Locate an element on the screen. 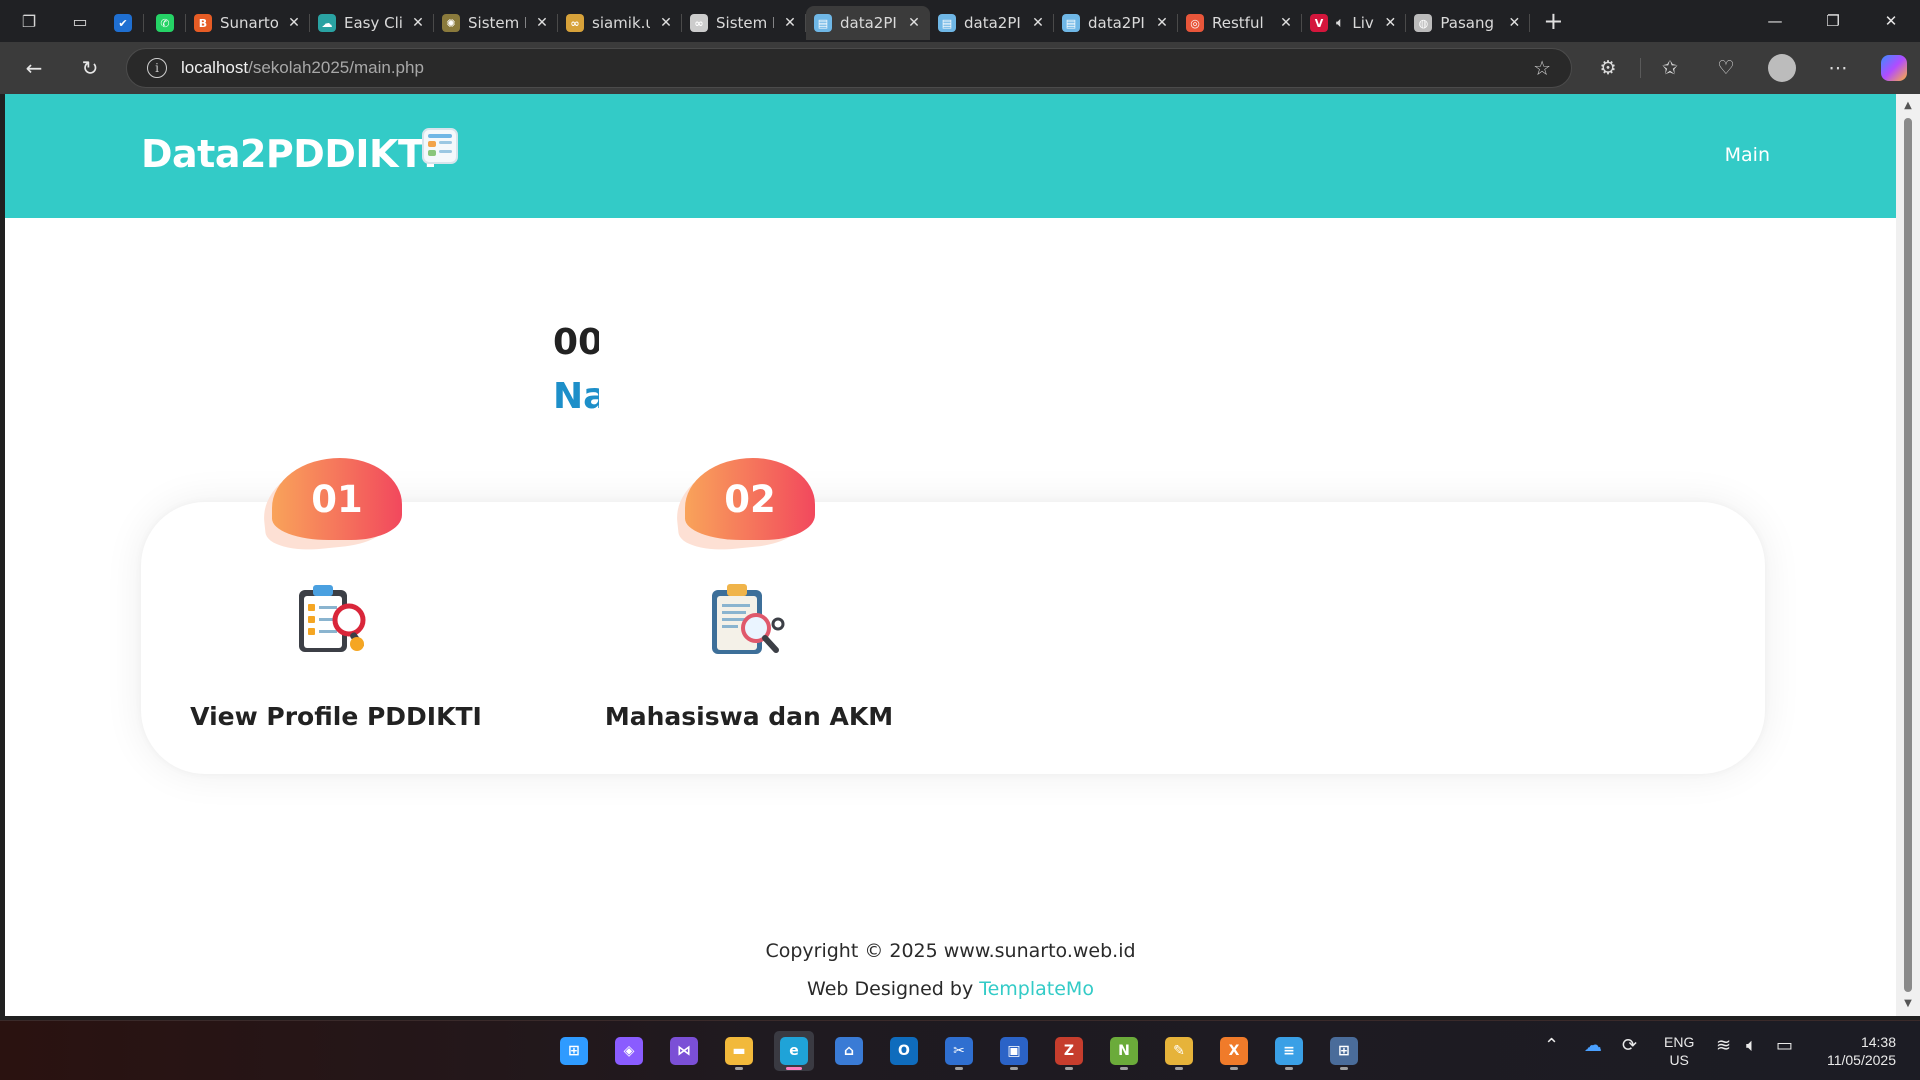 The image size is (1920, 1080). nav-main-link: Main is located at coordinates (1747, 155).